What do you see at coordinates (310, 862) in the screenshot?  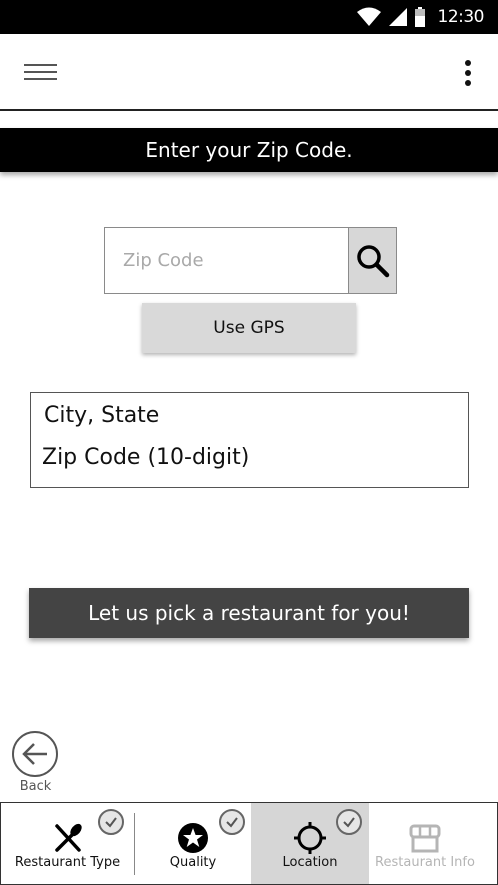 I see `nav-label: Location` at bounding box center [310, 862].